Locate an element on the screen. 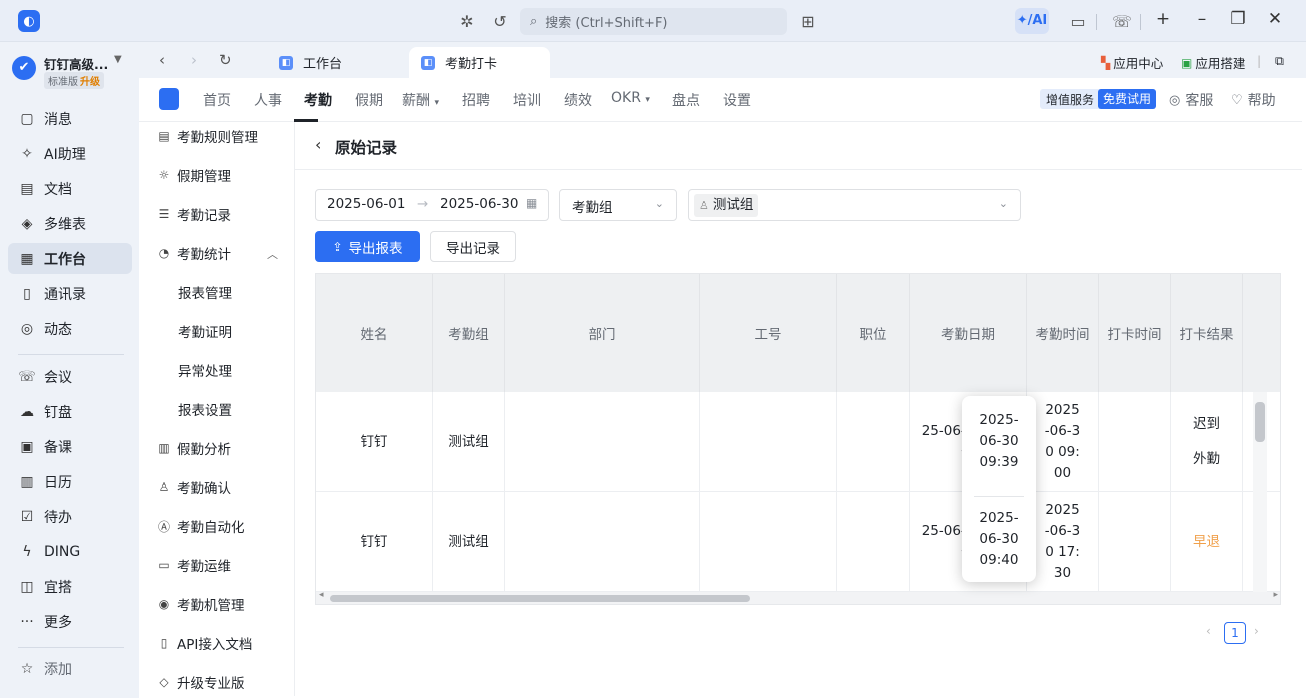 This screenshot has width=1306, height=698. topnav-training: 培训 is located at coordinates (527, 100).